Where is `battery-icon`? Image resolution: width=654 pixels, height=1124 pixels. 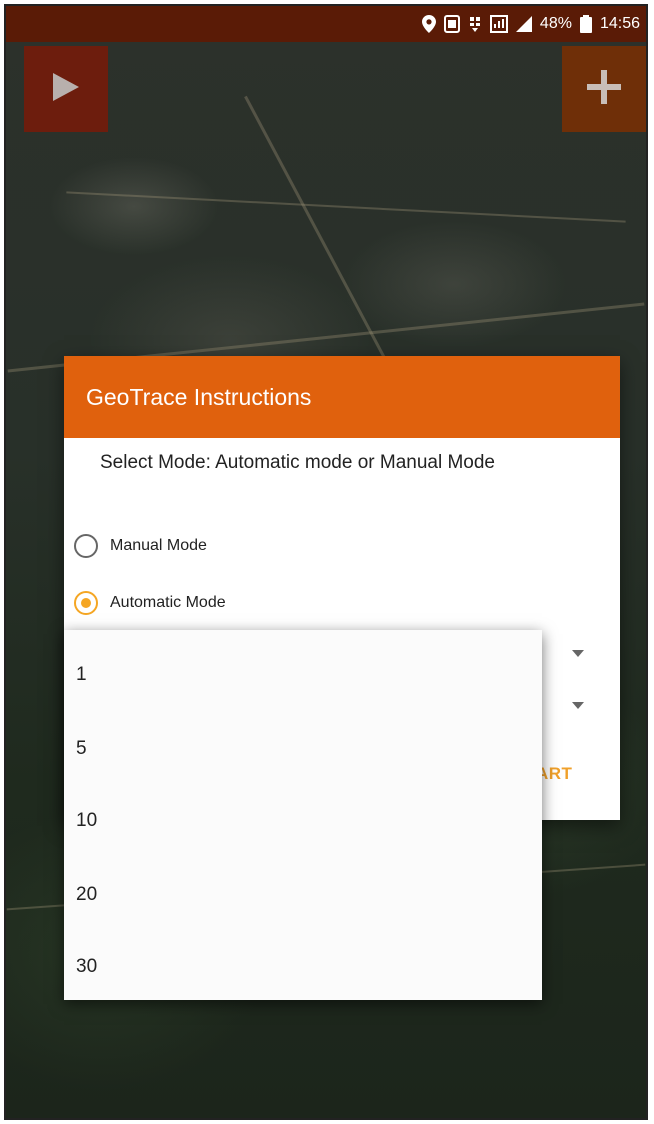 battery-icon is located at coordinates (585, 24).